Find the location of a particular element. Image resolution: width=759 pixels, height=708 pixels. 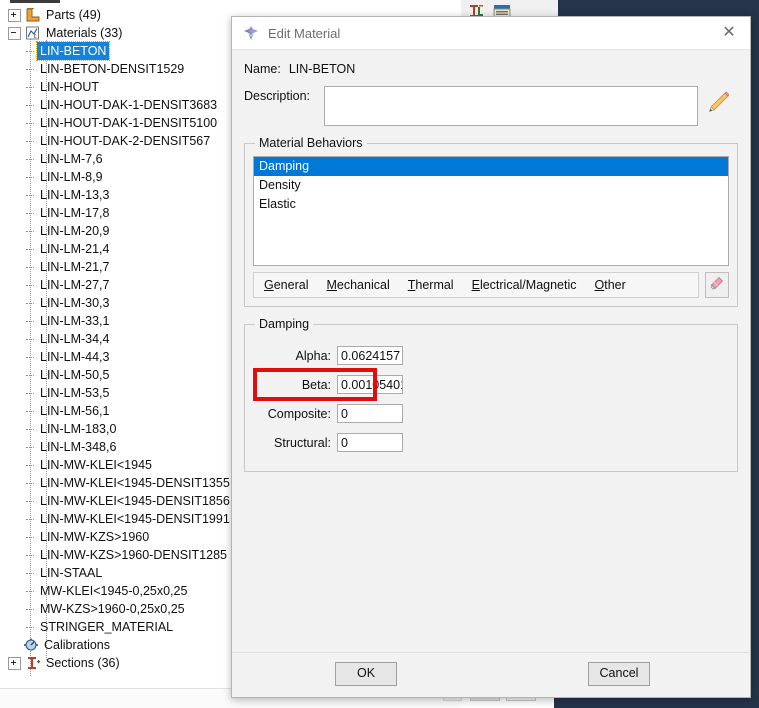

name-label: Name: is located at coordinates (262, 69).